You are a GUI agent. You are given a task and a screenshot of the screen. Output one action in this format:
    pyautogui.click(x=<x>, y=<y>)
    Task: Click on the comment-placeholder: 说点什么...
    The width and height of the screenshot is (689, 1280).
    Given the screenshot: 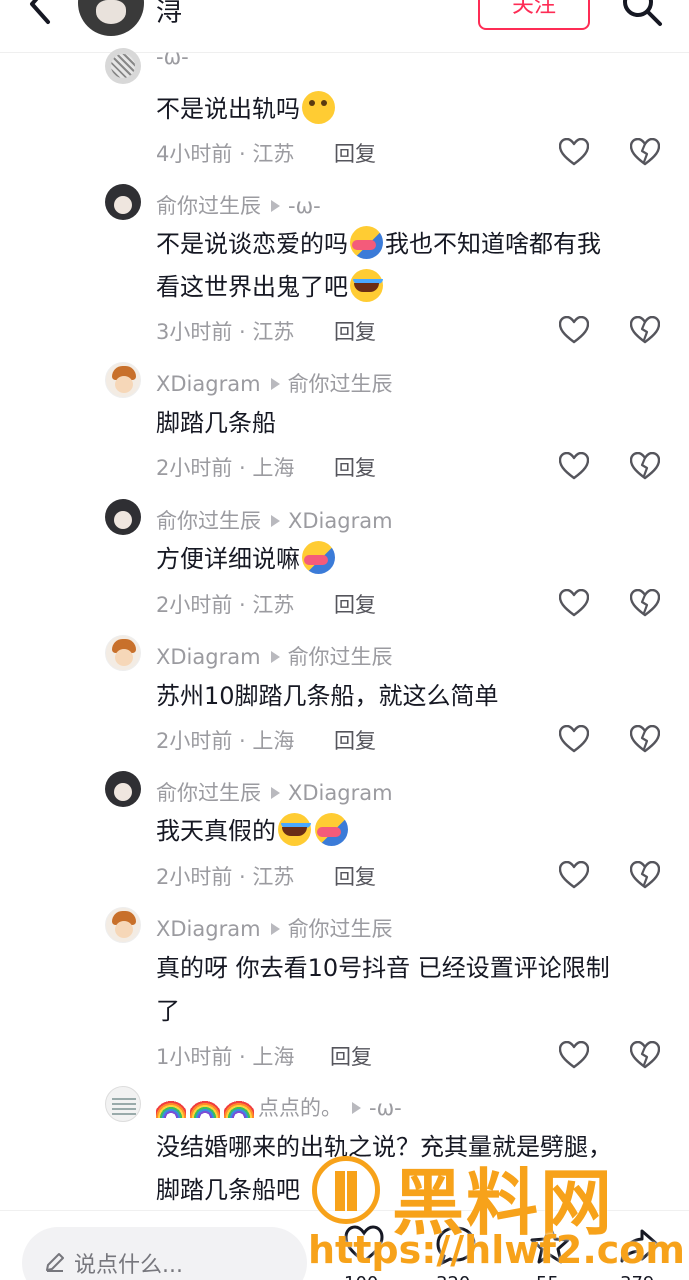 What is the action you would take?
    pyautogui.click(x=128, y=1265)
    